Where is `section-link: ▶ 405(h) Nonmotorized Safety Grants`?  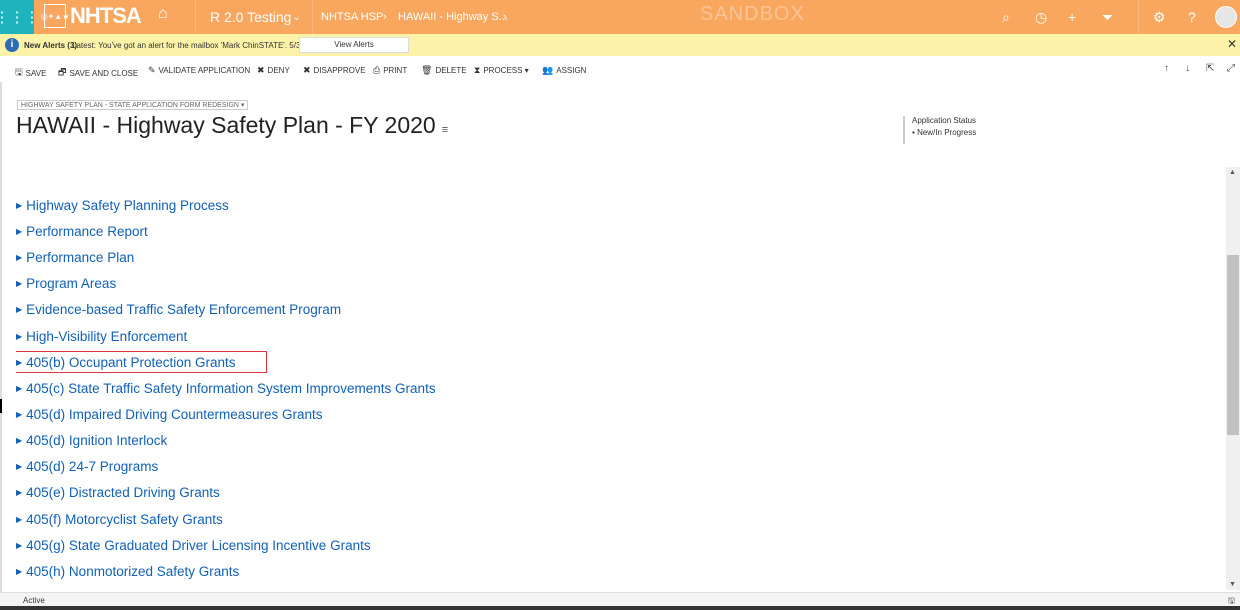
section-link: ▶ 405(h) Nonmotorized Safety Grants is located at coordinates (606, 571).